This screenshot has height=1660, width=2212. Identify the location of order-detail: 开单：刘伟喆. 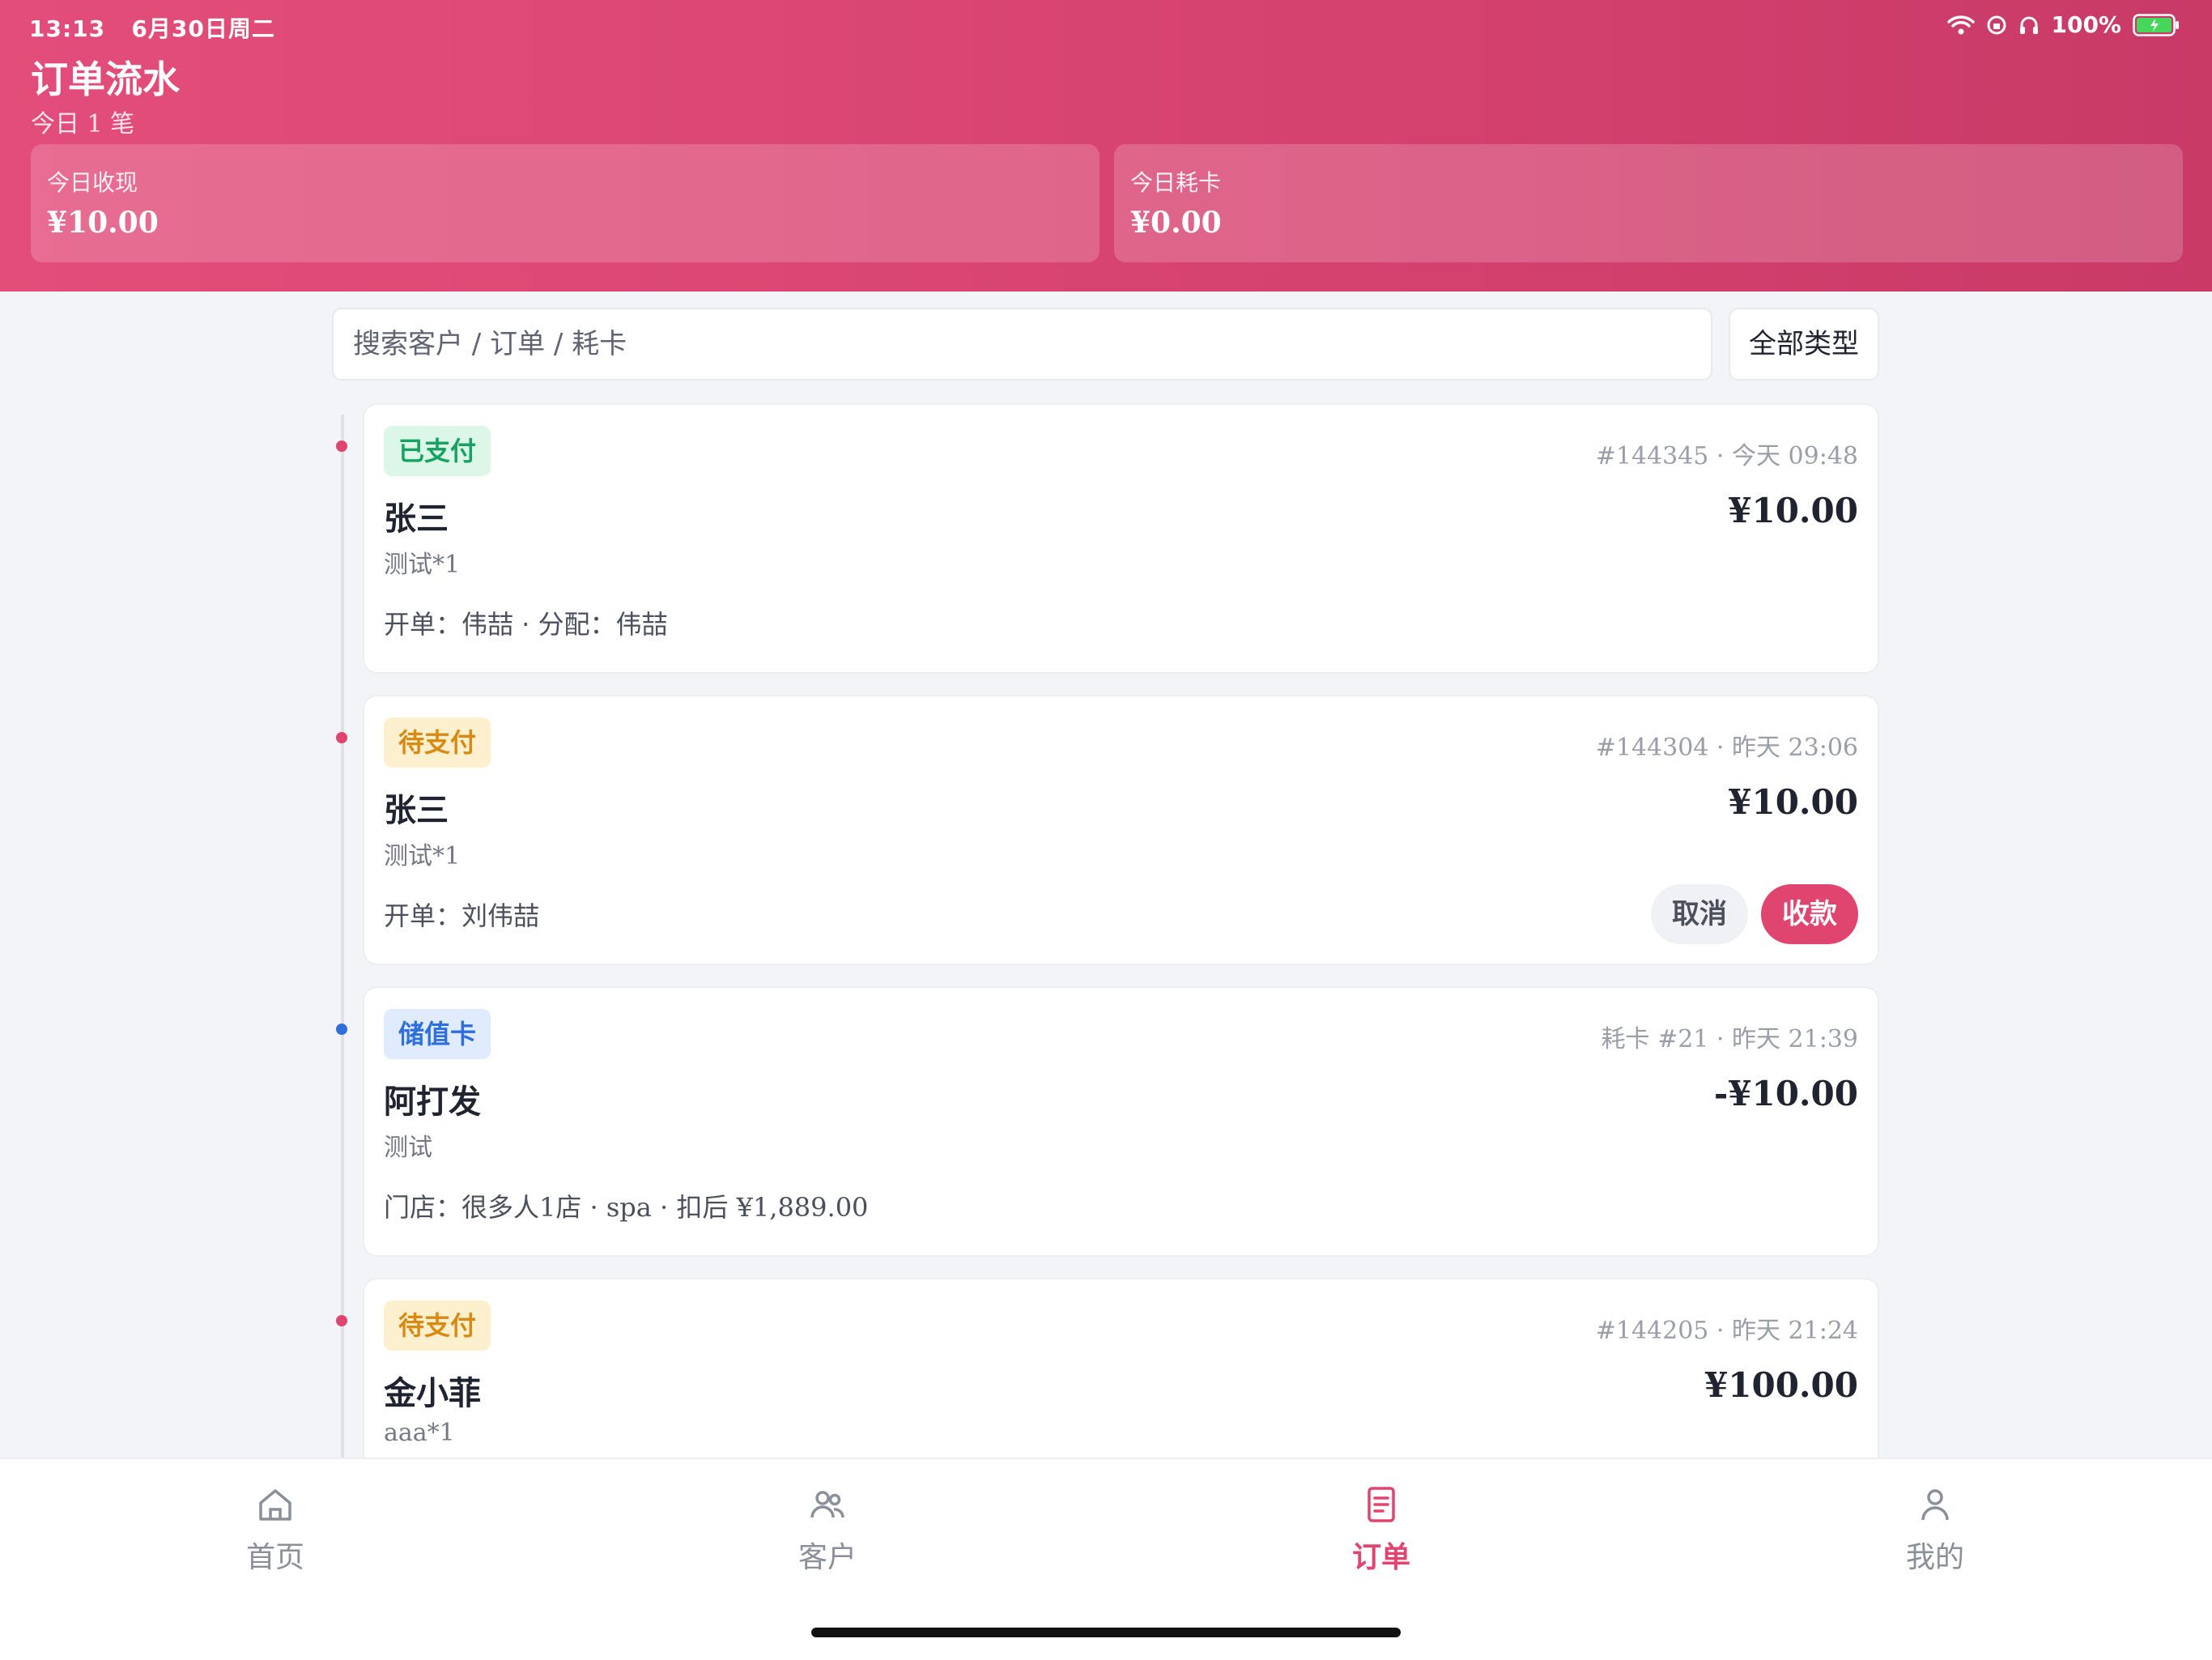
(462, 915).